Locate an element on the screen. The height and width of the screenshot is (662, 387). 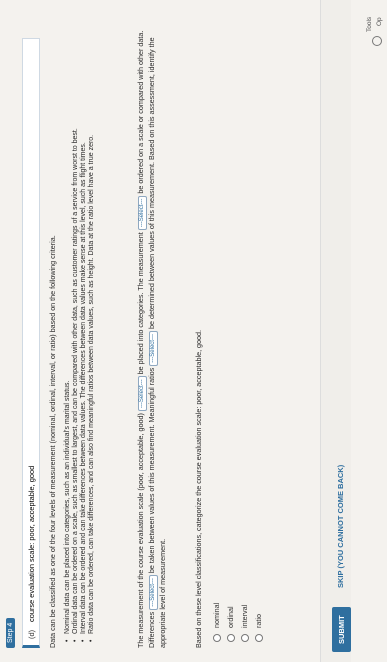
select-ordered: ---Select--- is located at coordinates (143, 213).